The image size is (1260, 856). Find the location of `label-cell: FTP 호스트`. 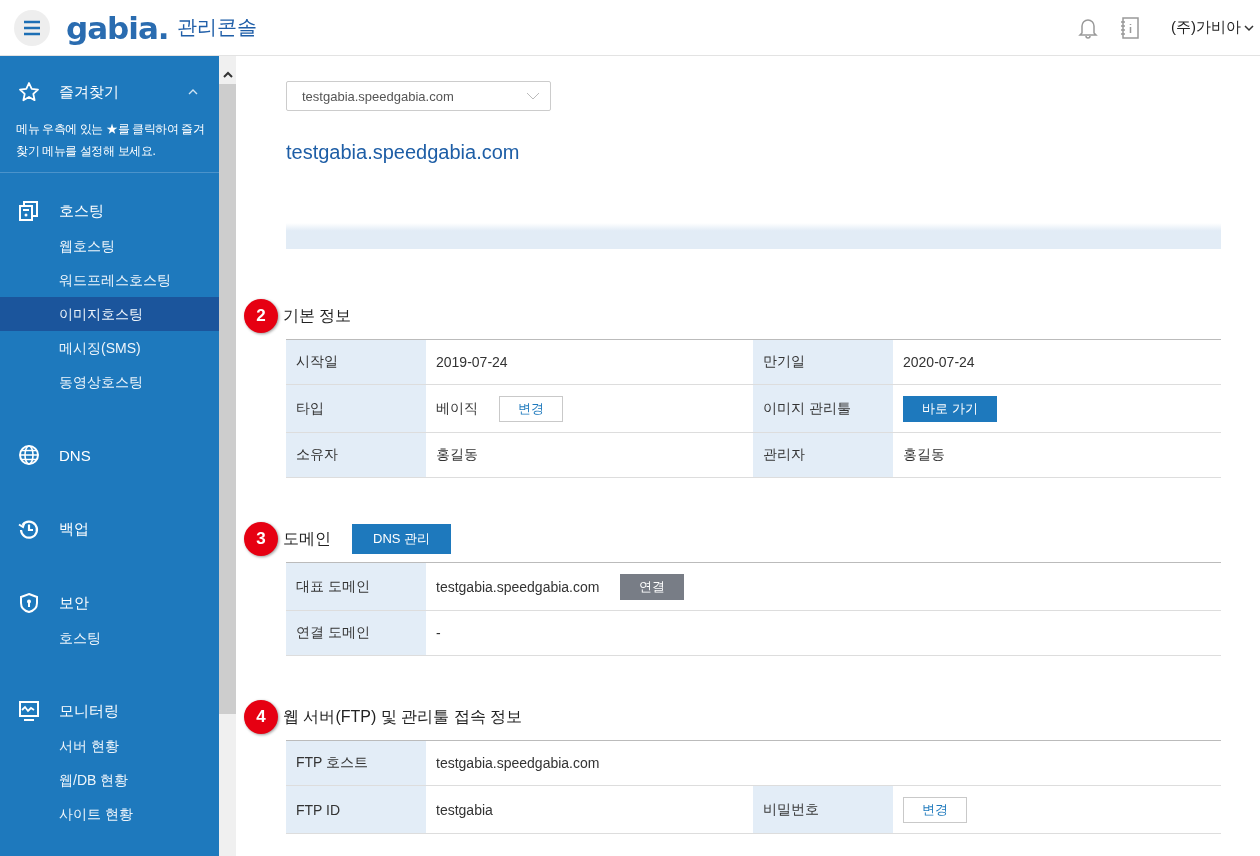

label-cell: FTP 호스트 is located at coordinates (356, 763).